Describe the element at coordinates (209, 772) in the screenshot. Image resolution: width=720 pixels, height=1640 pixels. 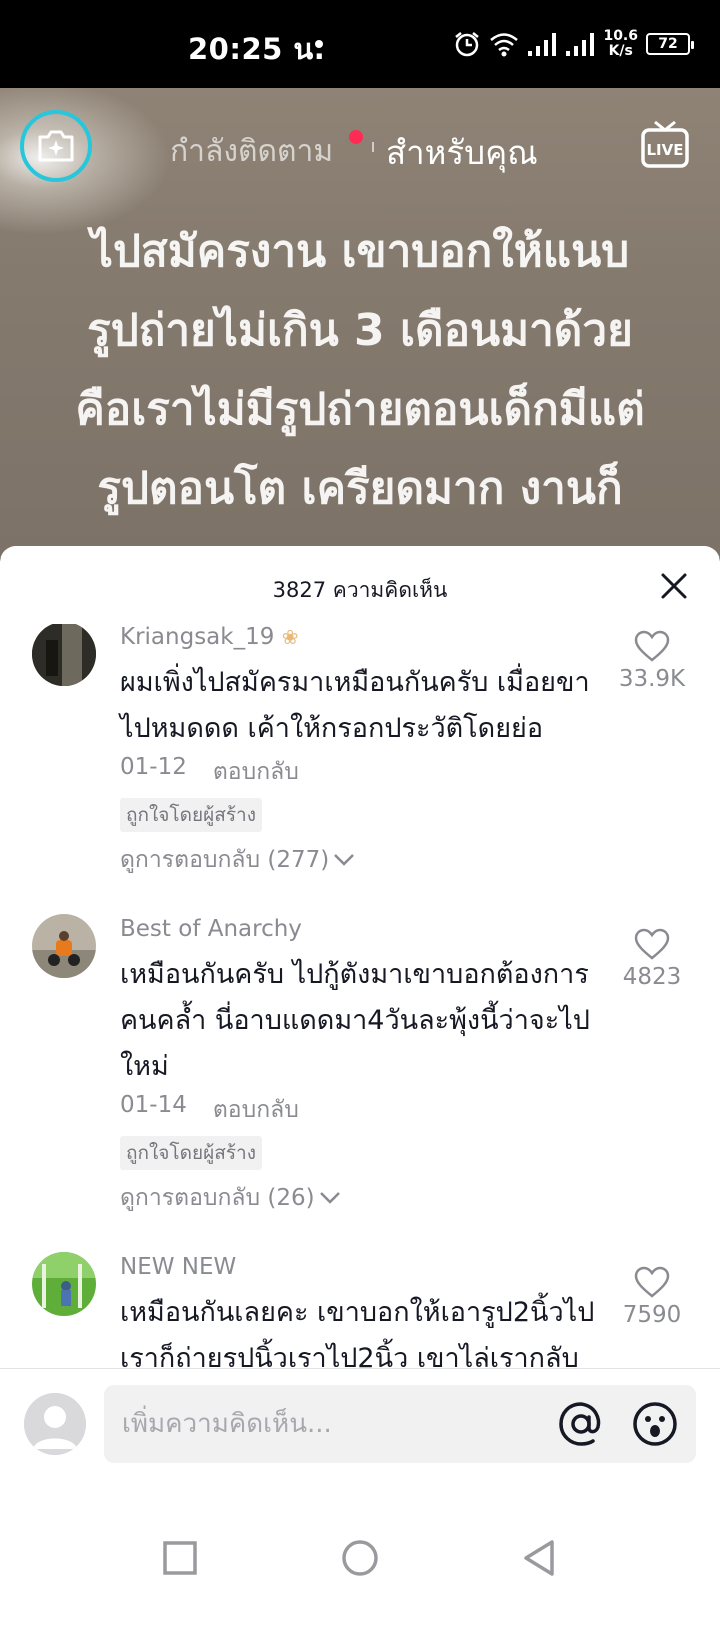
I see `comment-meta: 01-12 ตอบกลับ` at that location.